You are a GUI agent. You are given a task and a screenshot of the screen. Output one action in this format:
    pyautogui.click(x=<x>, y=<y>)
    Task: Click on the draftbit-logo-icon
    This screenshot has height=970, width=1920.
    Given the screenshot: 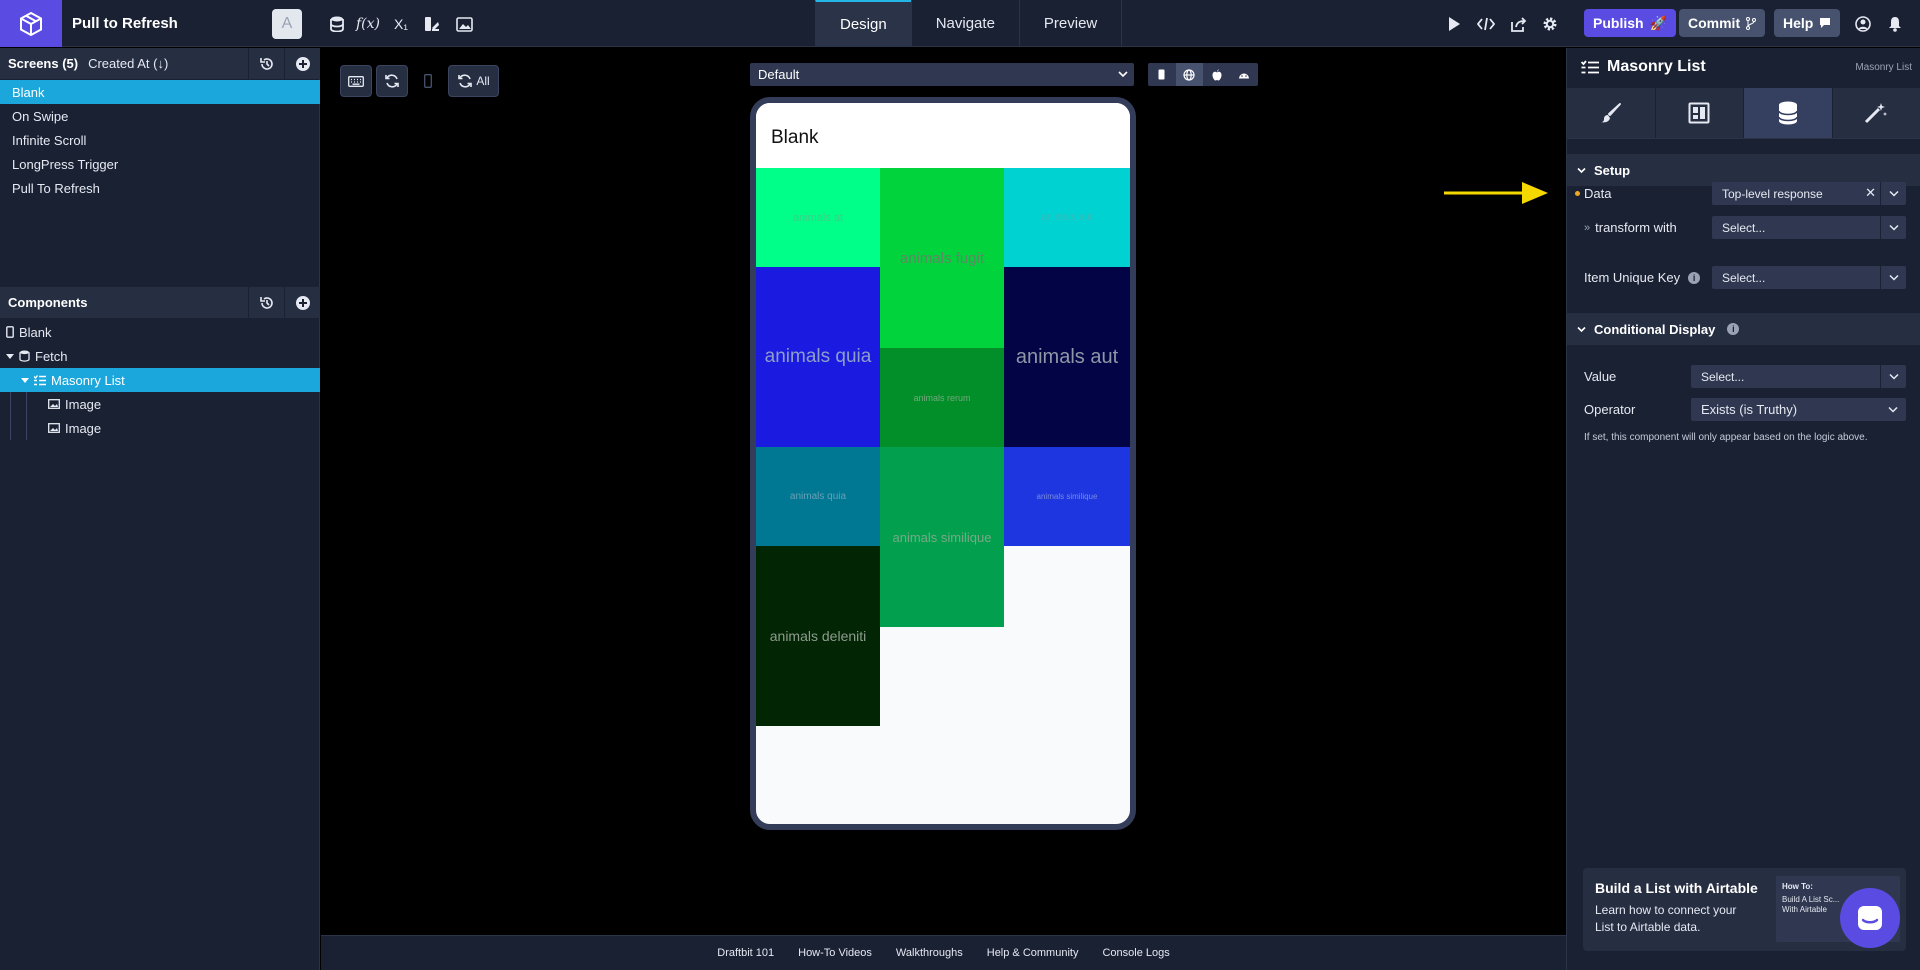 What is the action you would take?
    pyautogui.click(x=31, y=23)
    